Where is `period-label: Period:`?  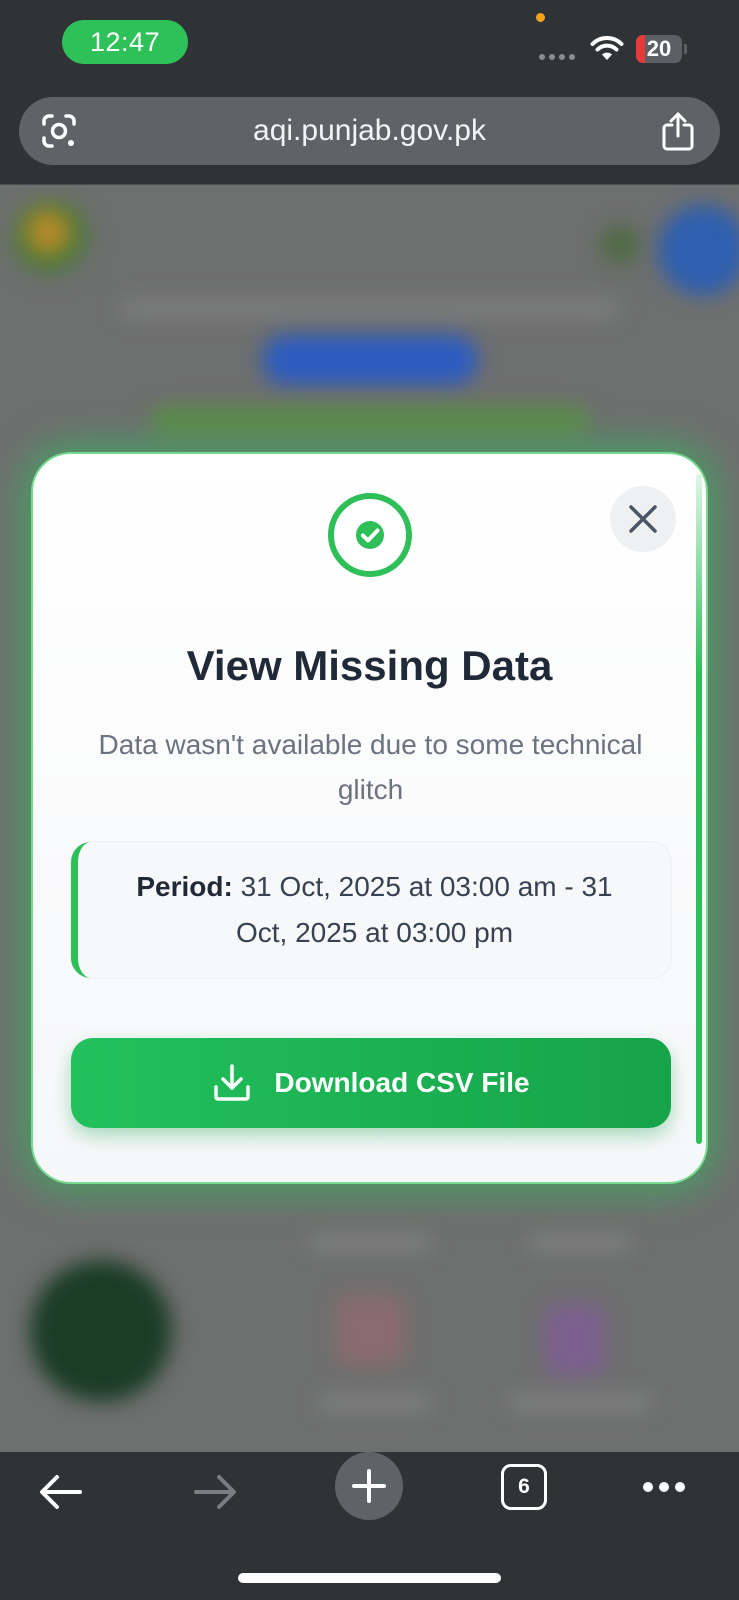 period-label: Period: is located at coordinates (184, 886).